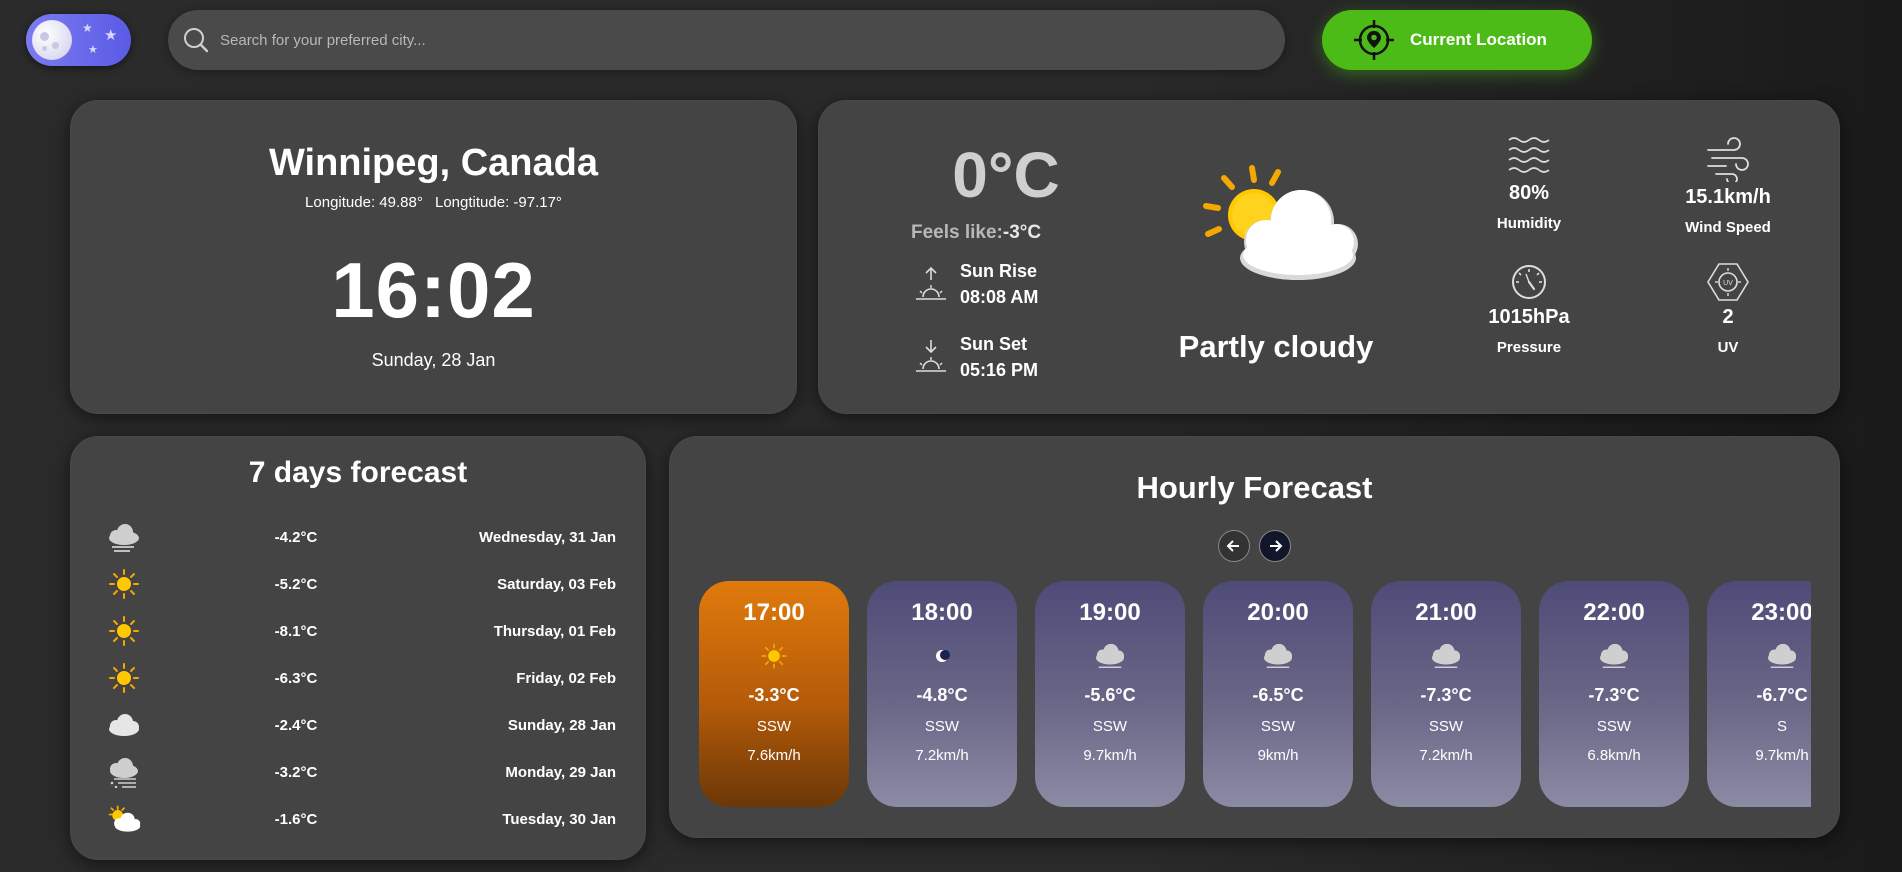  Describe the element at coordinates (433, 290) in the screenshot. I see `local-time: 16:02` at that location.